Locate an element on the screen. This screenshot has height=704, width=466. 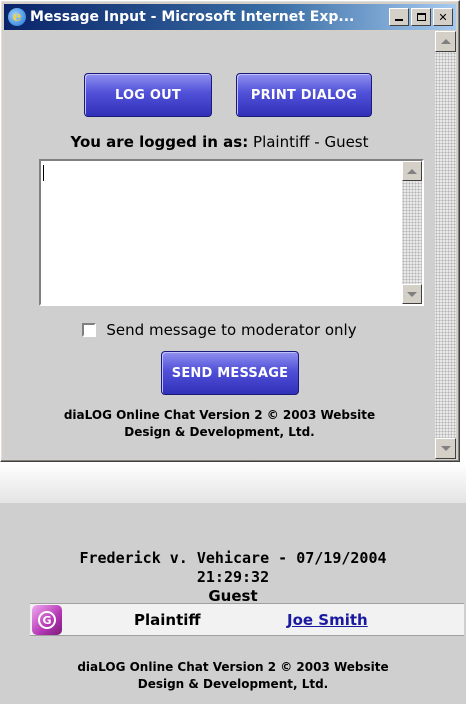
logged-in-user: Plaintiff - Guest is located at coordinates (311, 142).